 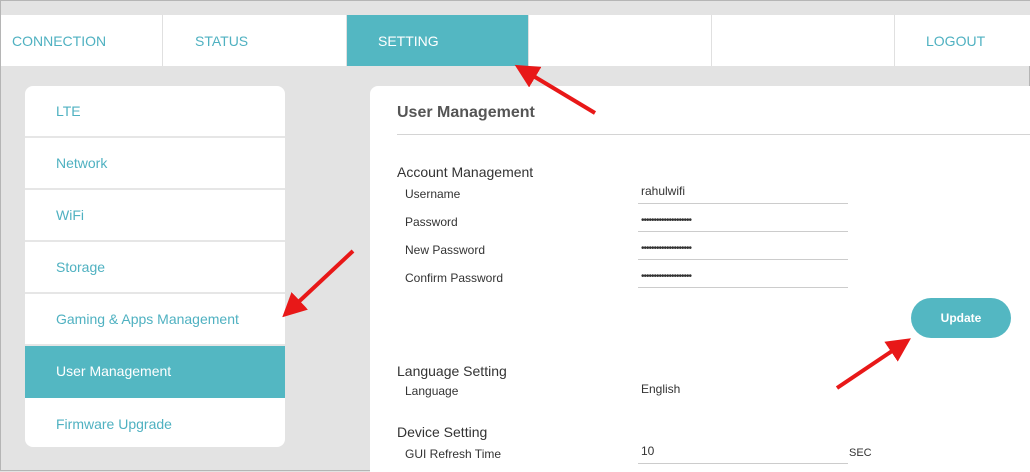 I want to click on update-button: Update, so click(x=961, y=318).